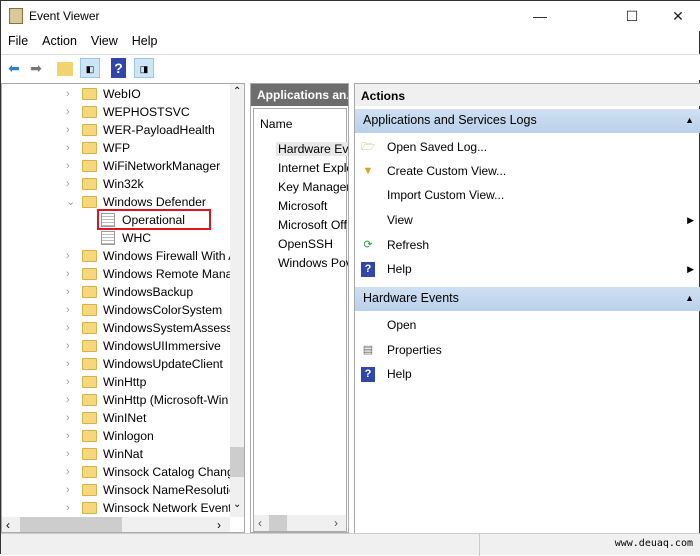 This screenshot has width=700, height=556. I want to click on help-icon: ?, so click(118, 68).